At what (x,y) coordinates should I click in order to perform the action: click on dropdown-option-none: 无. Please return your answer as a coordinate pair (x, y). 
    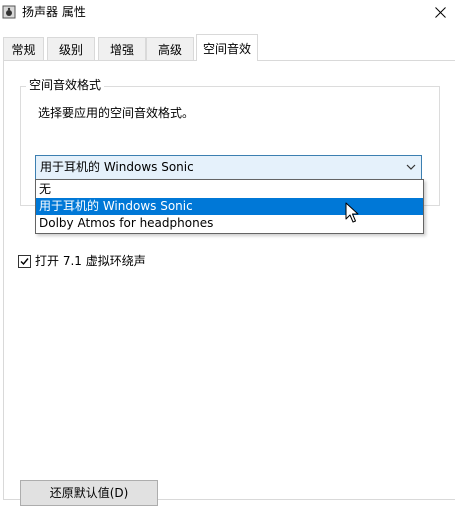
    Looking at the image, I should click on (229, 189).